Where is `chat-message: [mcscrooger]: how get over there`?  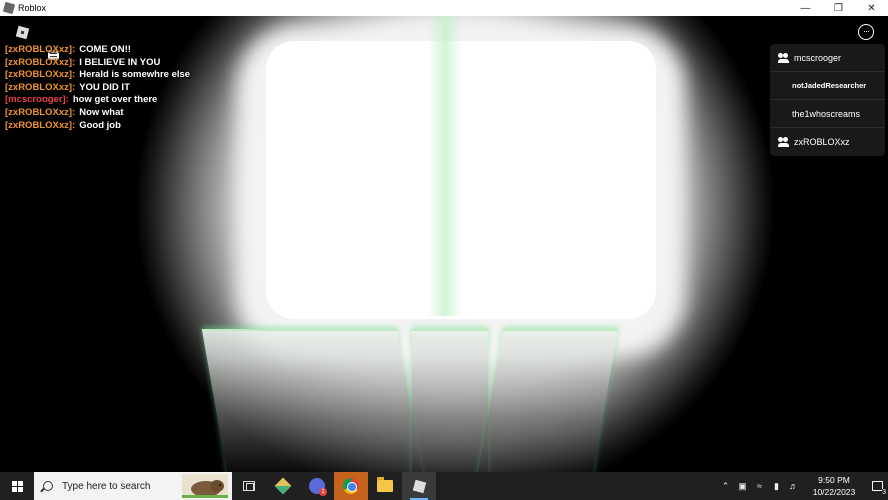 chat-message: [mcscrooger]: how get over there is located at coordinates (97, 100).